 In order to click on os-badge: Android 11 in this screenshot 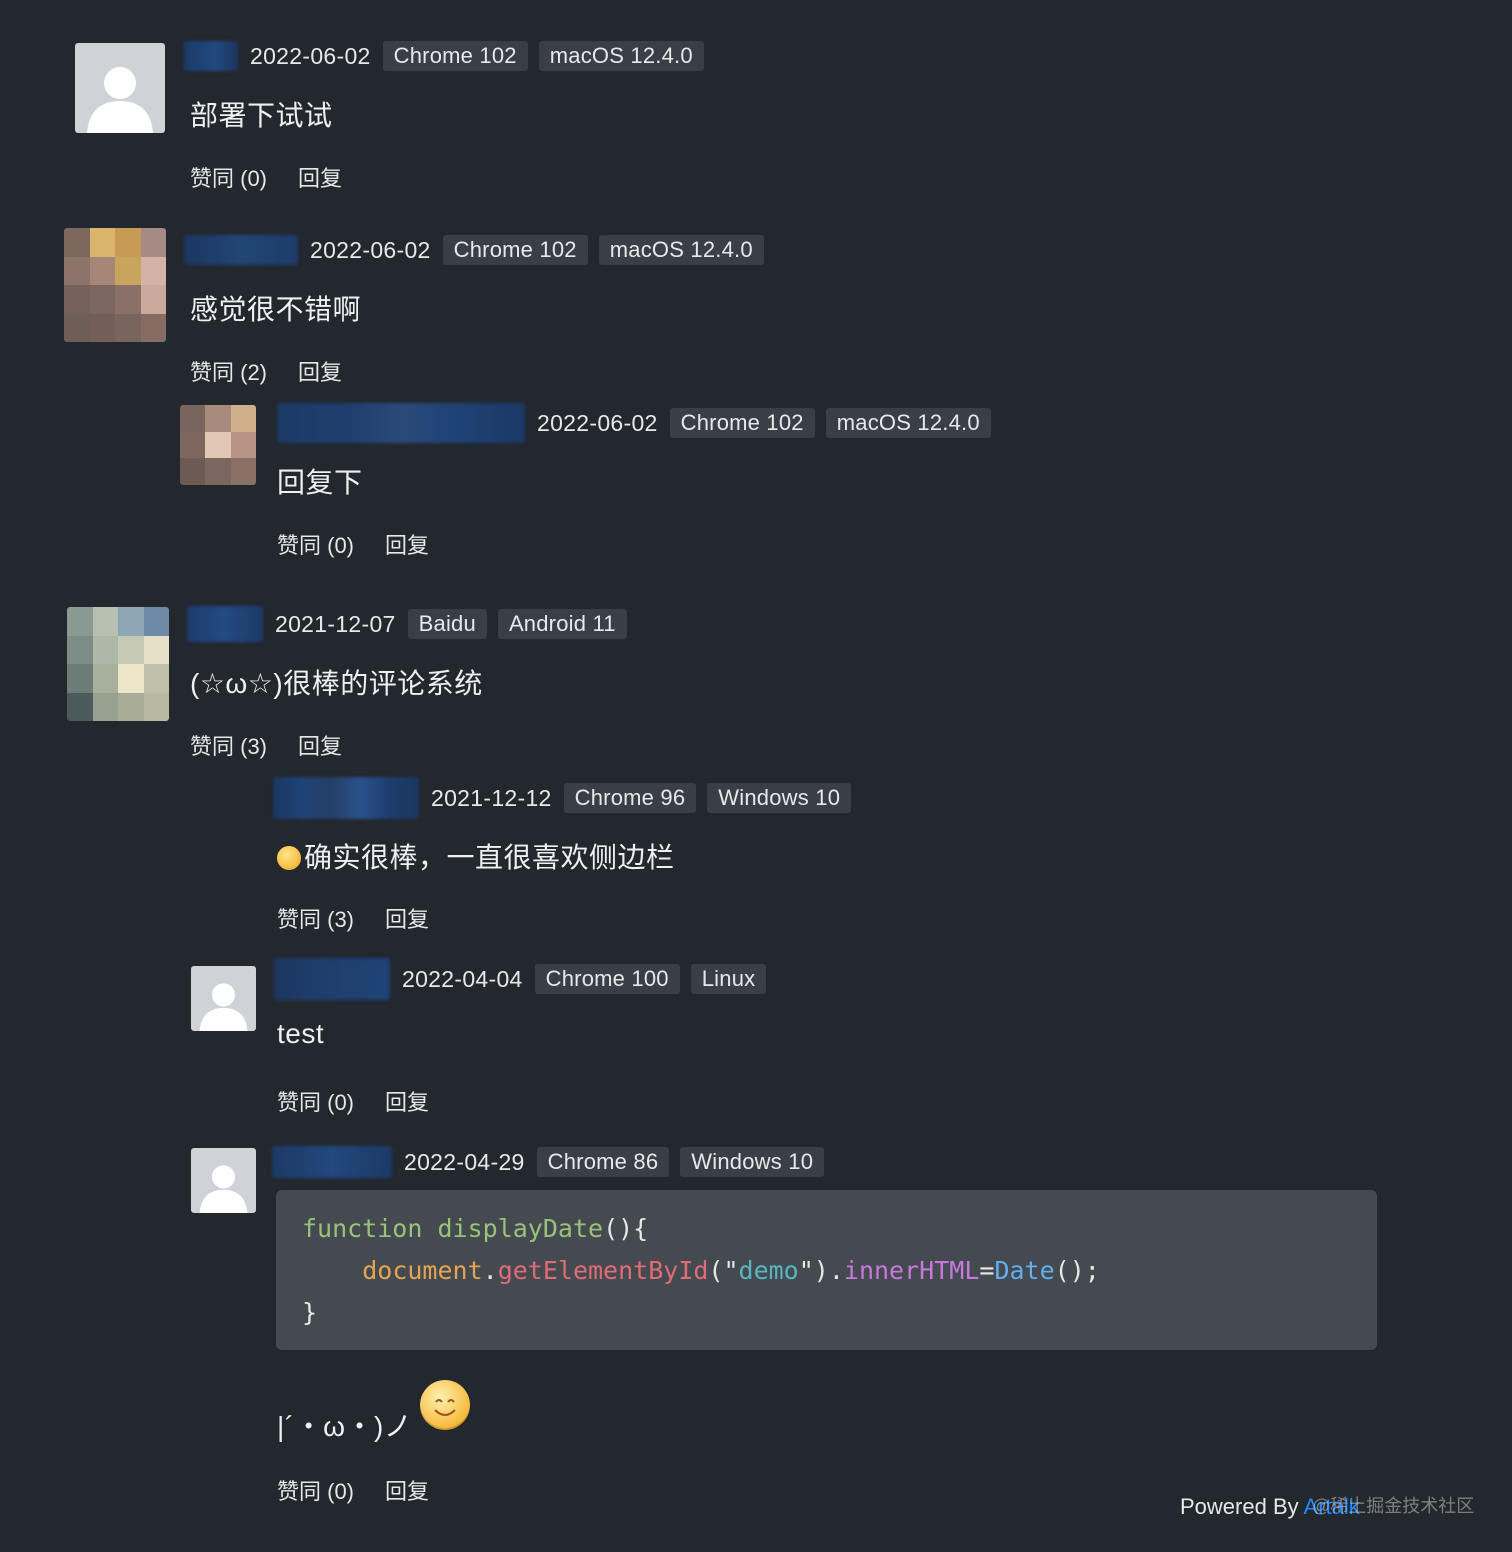, I will do `click(562, 624)`.